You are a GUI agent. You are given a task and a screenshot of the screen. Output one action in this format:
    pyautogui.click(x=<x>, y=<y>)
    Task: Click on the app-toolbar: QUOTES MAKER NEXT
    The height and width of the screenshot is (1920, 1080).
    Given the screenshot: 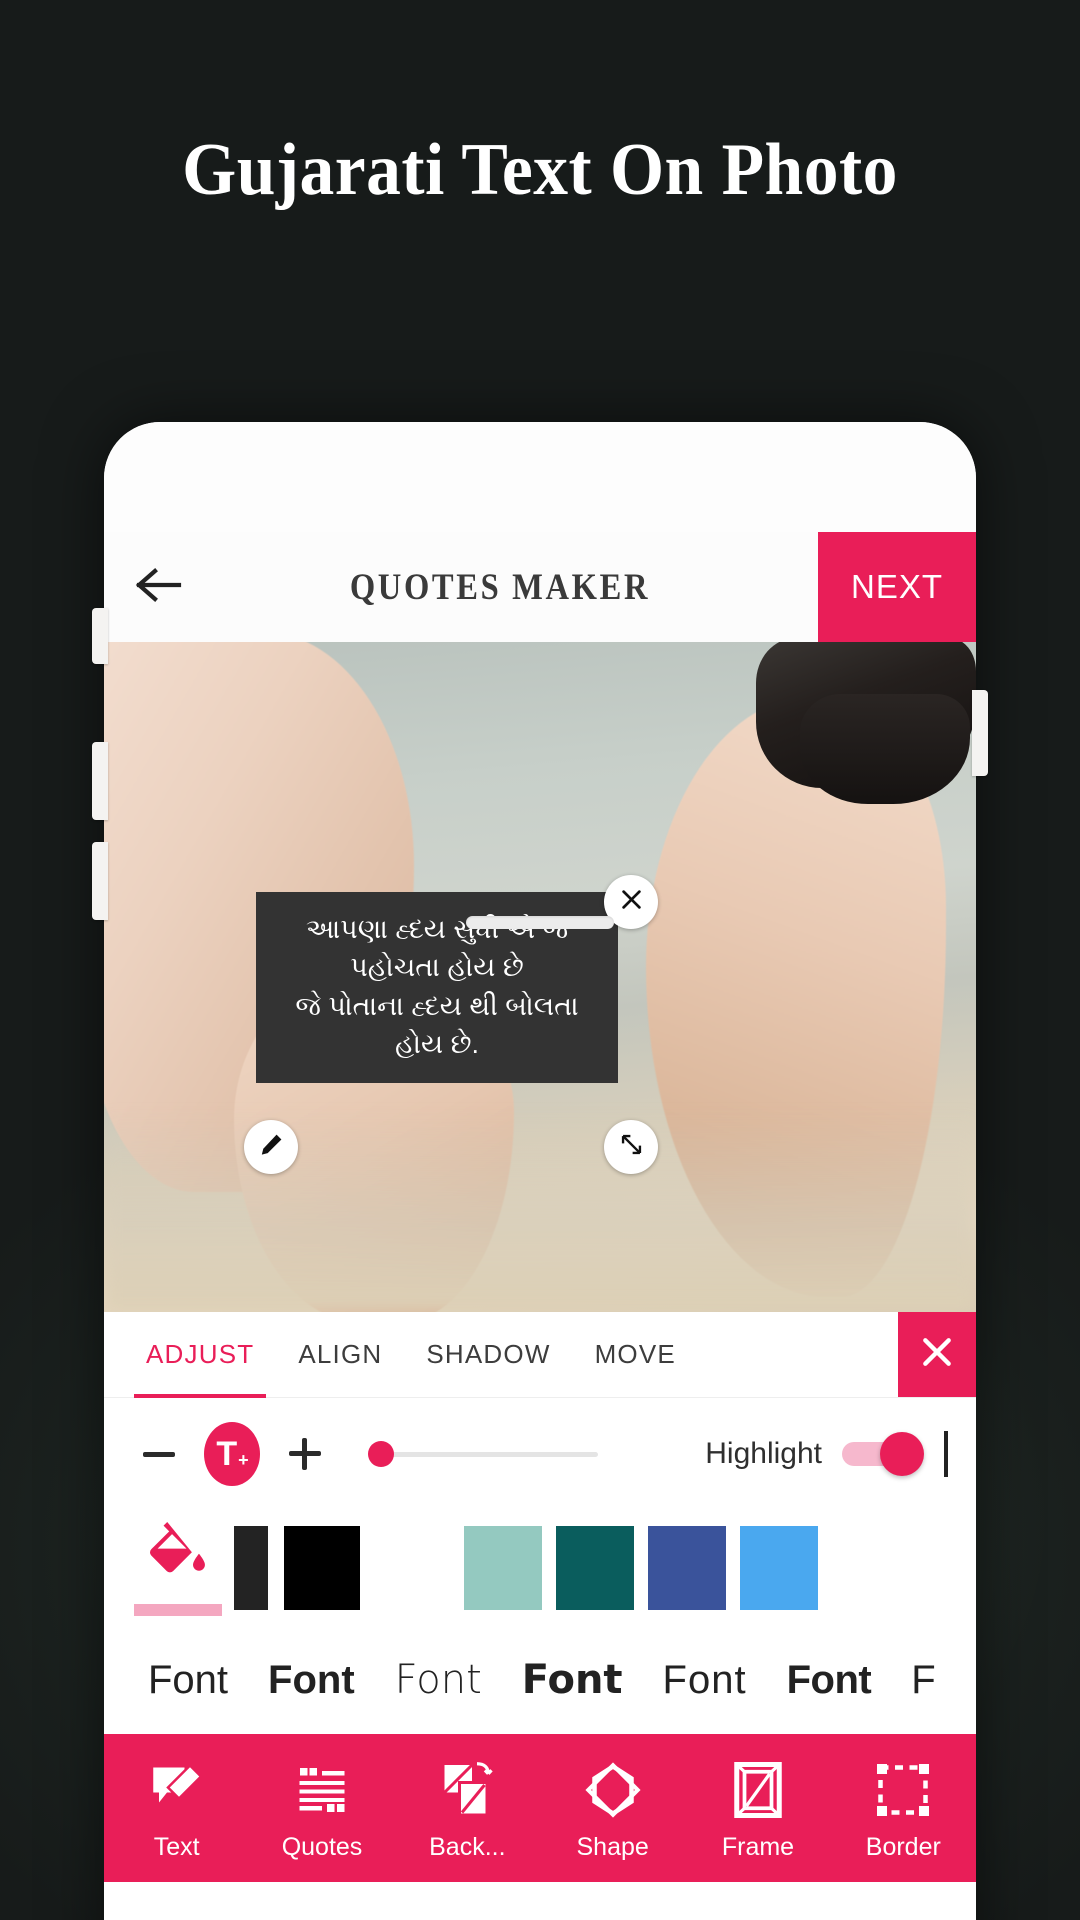 What is the action you would take?
    pyautogui.click(x=540, y=587)
    